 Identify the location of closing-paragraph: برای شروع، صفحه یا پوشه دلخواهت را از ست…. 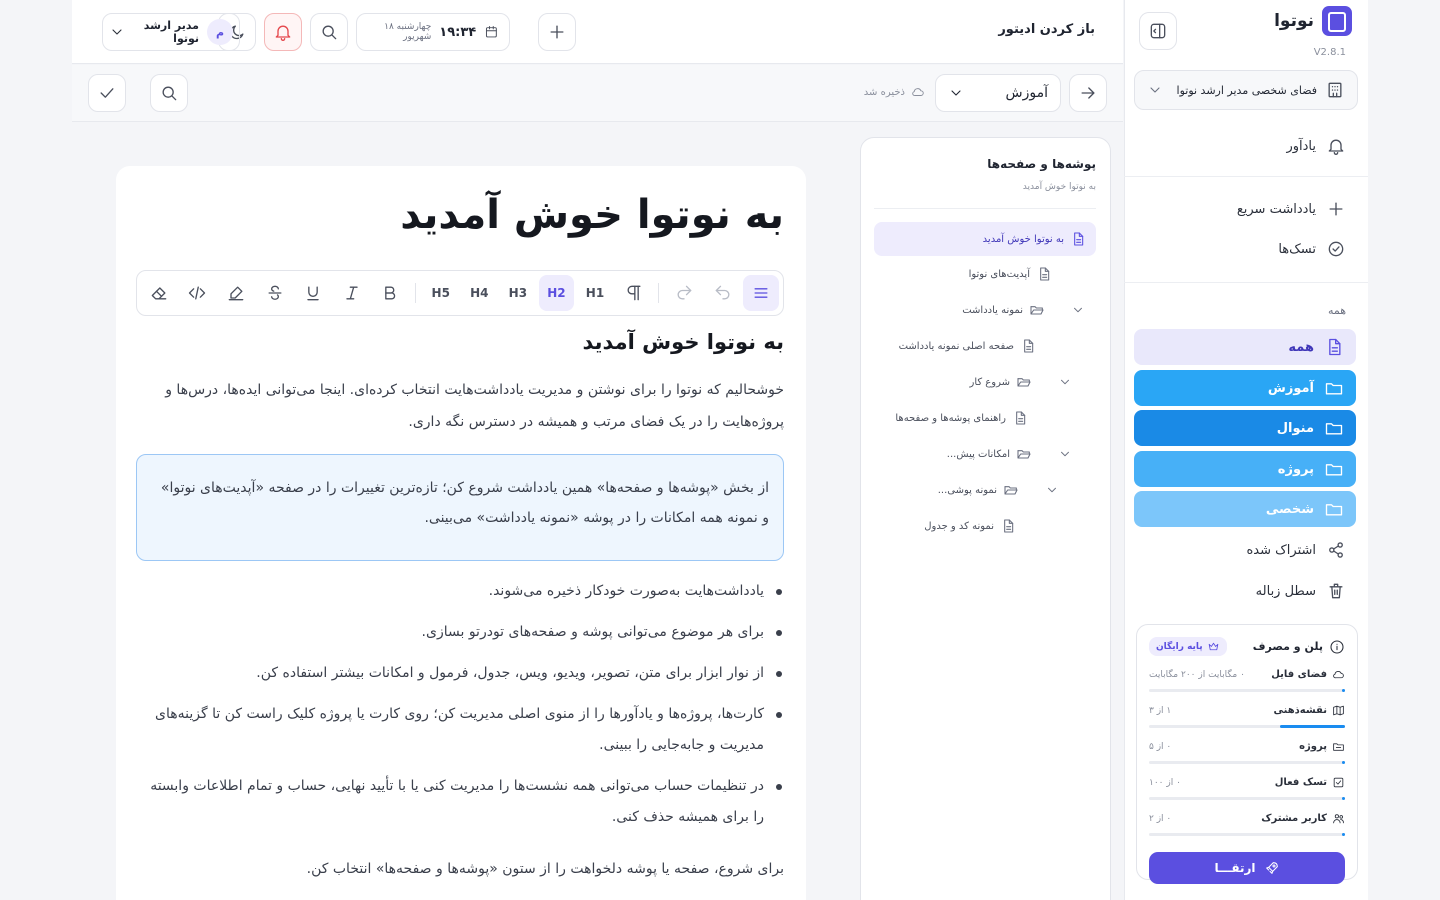
(460, 869).